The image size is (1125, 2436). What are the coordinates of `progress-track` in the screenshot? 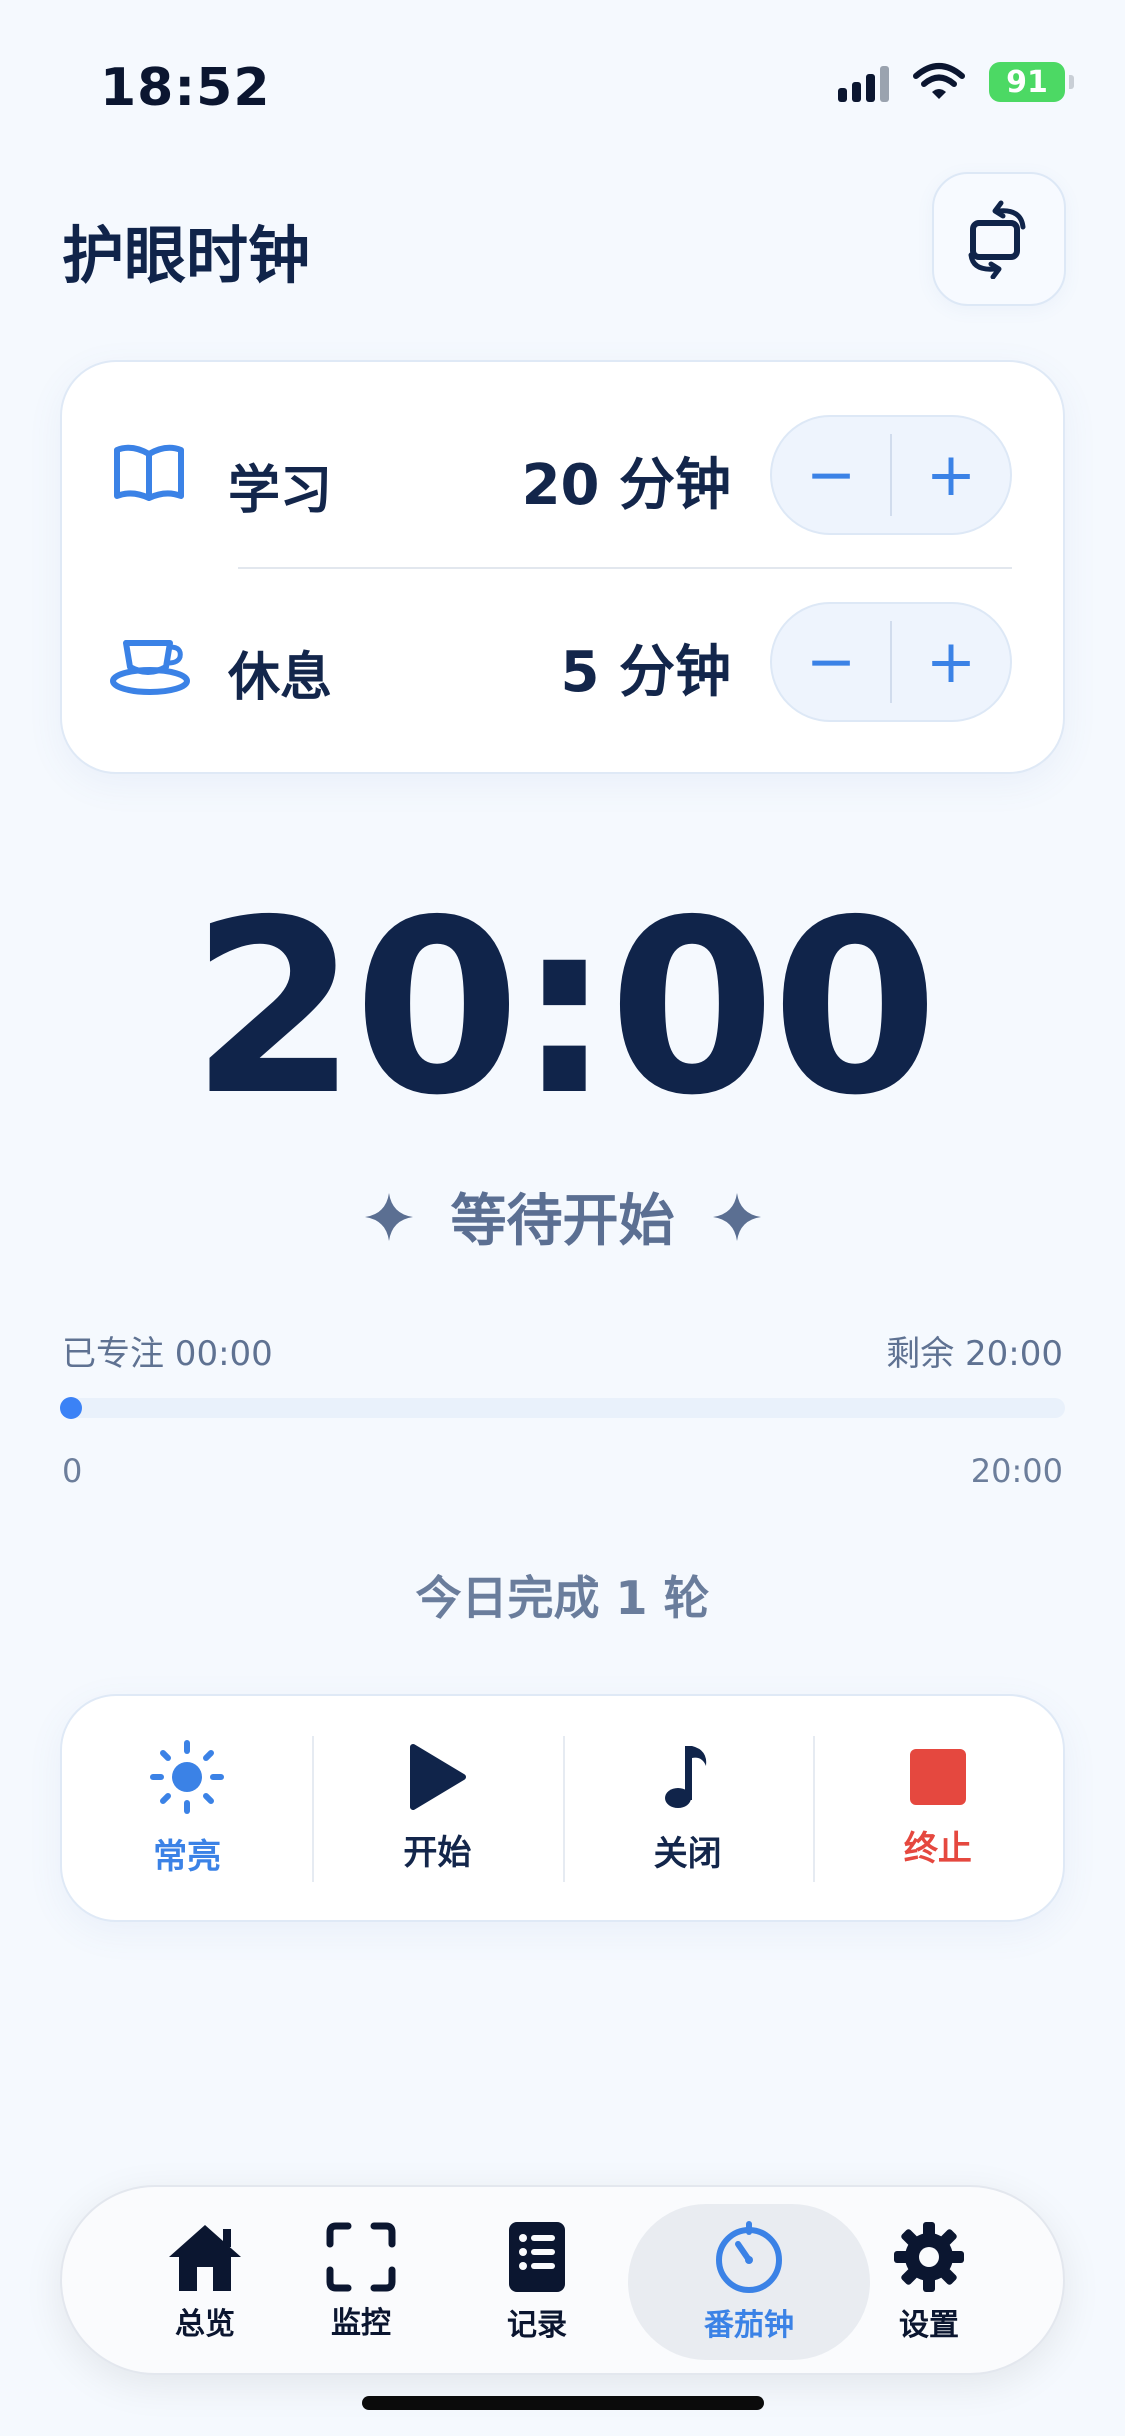 It's located at (563, 1408).